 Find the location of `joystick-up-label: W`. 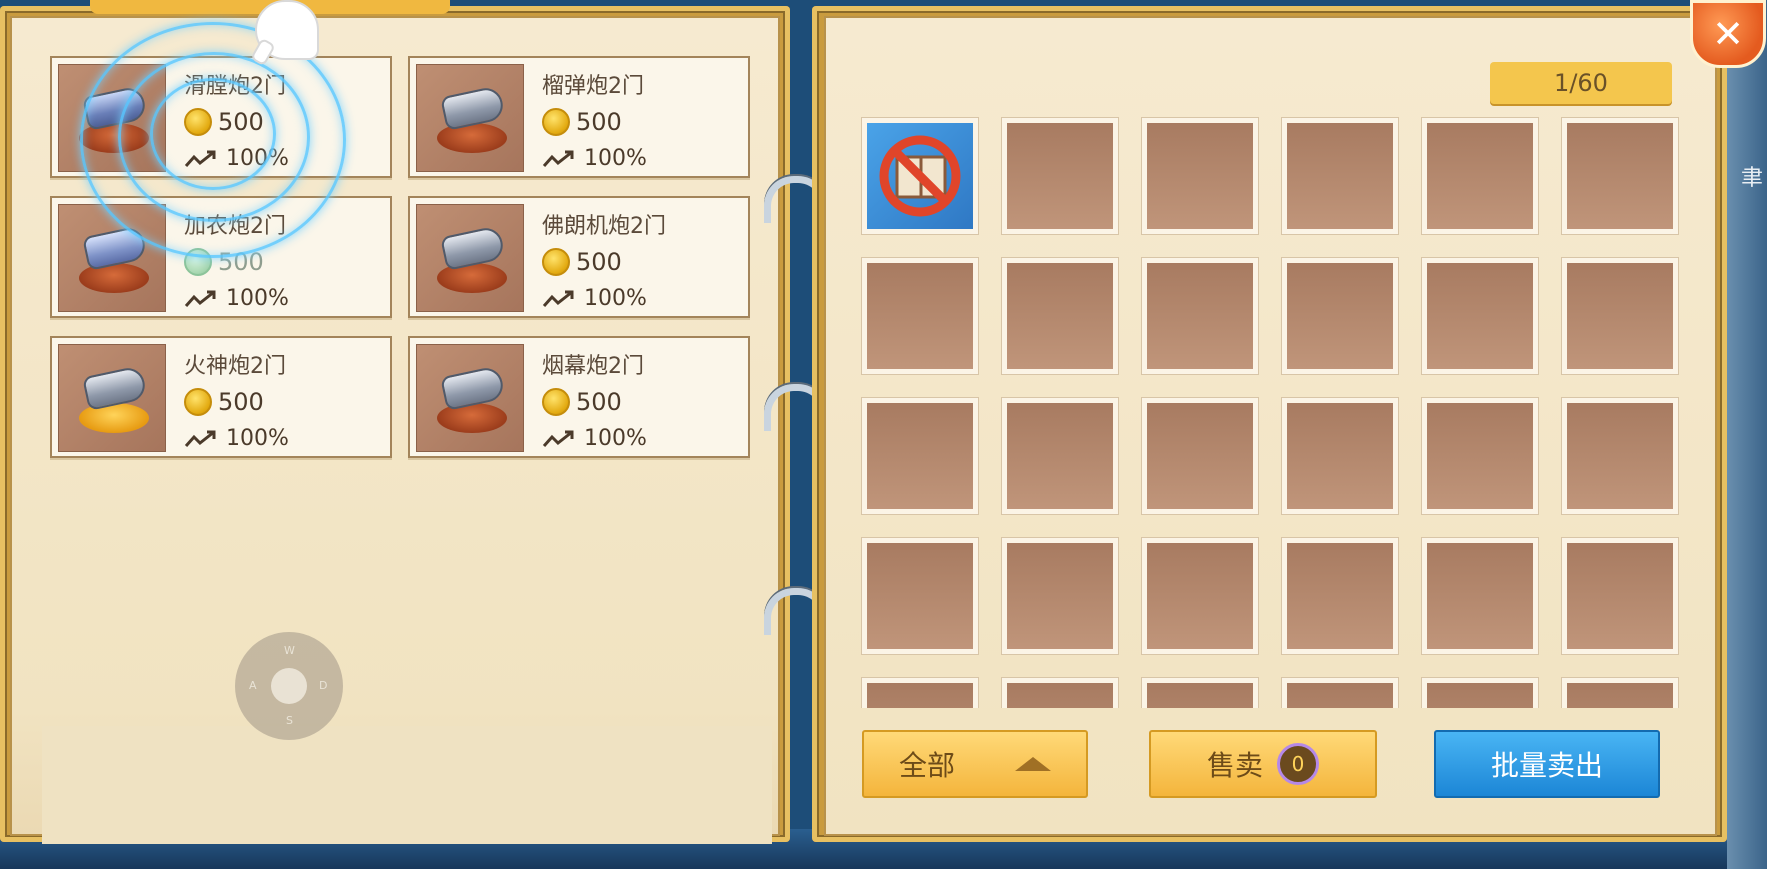

joystick-up-label: W is located at coordinates (289, 650).